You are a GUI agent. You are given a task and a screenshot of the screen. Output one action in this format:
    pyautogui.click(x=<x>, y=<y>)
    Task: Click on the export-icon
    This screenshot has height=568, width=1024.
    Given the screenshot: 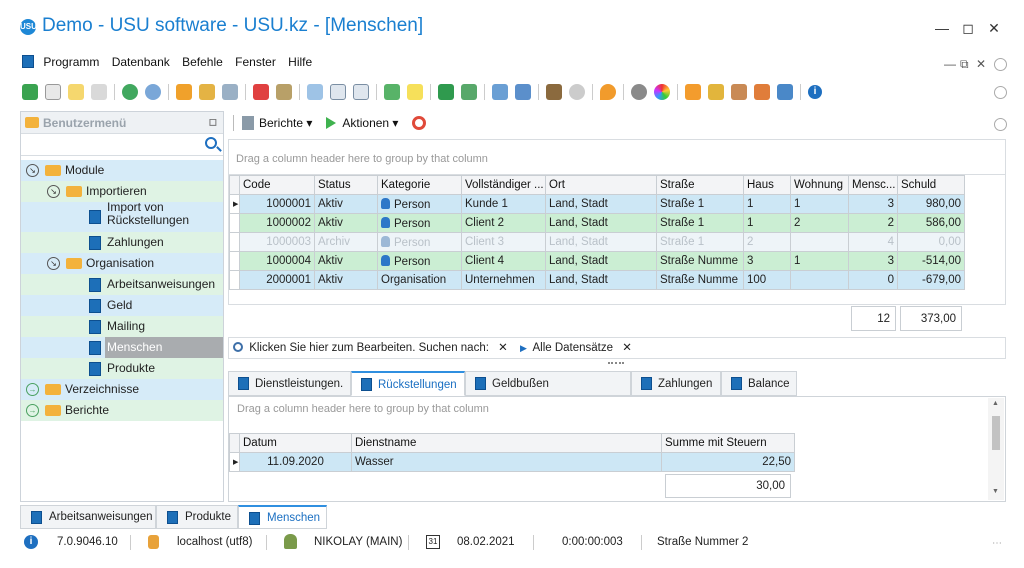 What is the action you would take?
    pyautogui.click(x=469, y=92)
    